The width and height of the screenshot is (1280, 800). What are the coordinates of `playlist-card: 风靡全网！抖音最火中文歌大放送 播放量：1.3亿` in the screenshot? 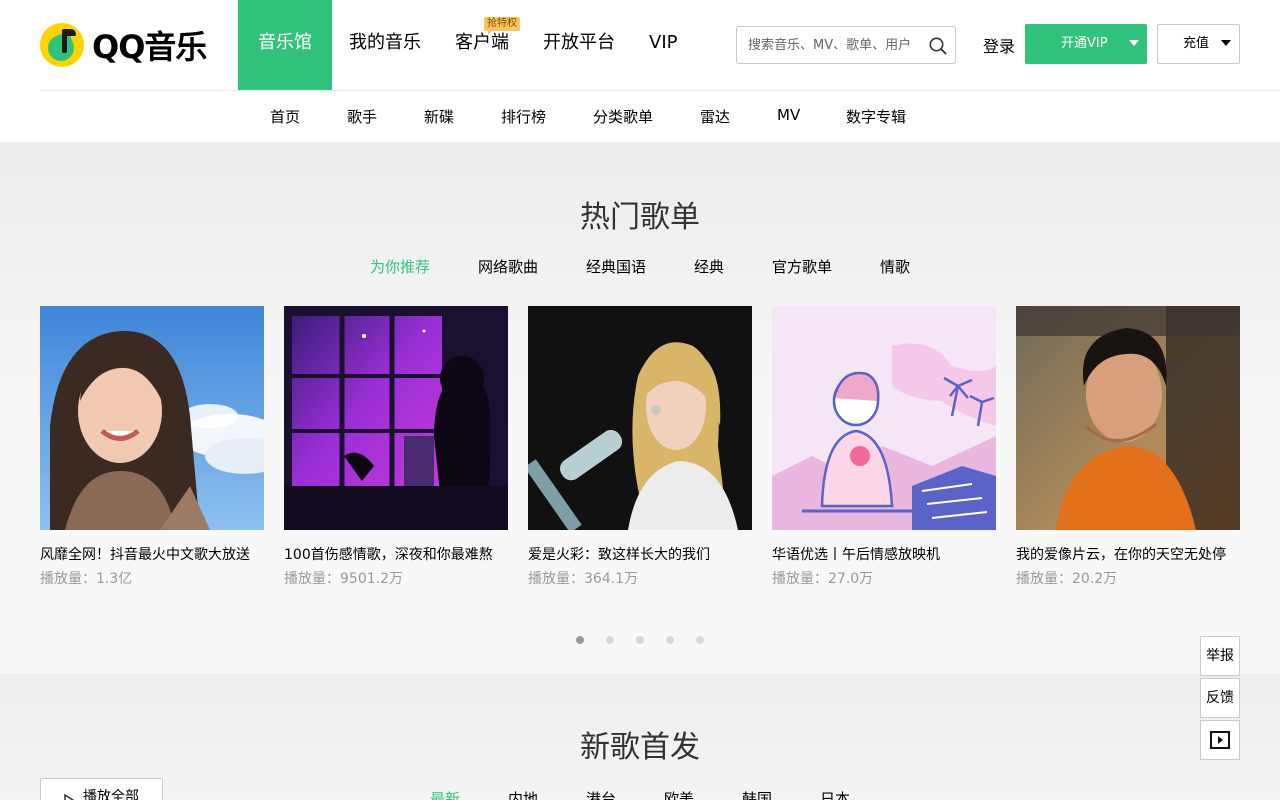 It's located at (152, 447).